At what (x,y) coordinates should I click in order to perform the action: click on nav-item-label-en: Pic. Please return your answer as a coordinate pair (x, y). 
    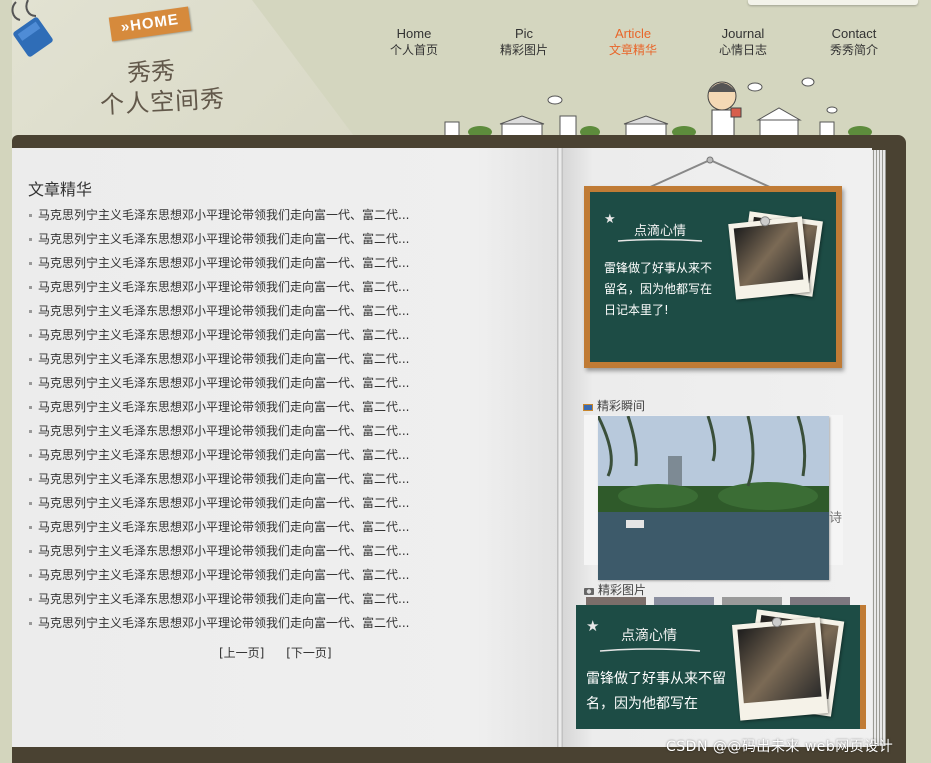
    Looking at the image, I should click on (524, 33).